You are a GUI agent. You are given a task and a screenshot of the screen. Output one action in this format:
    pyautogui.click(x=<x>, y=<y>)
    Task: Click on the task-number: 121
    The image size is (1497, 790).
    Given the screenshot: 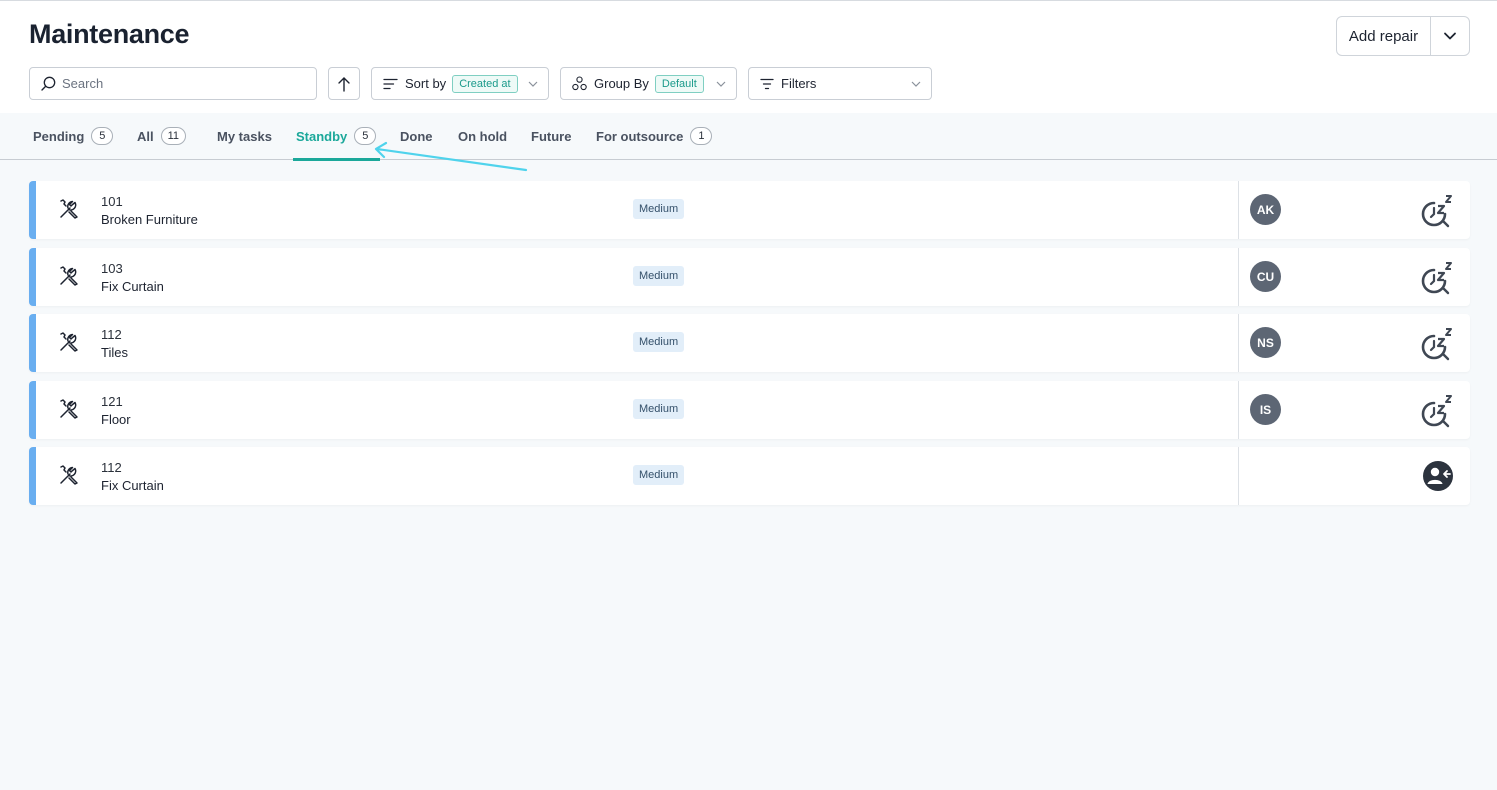 What is the action you would take?
    pyautogui.click(x=112, y=401)
    